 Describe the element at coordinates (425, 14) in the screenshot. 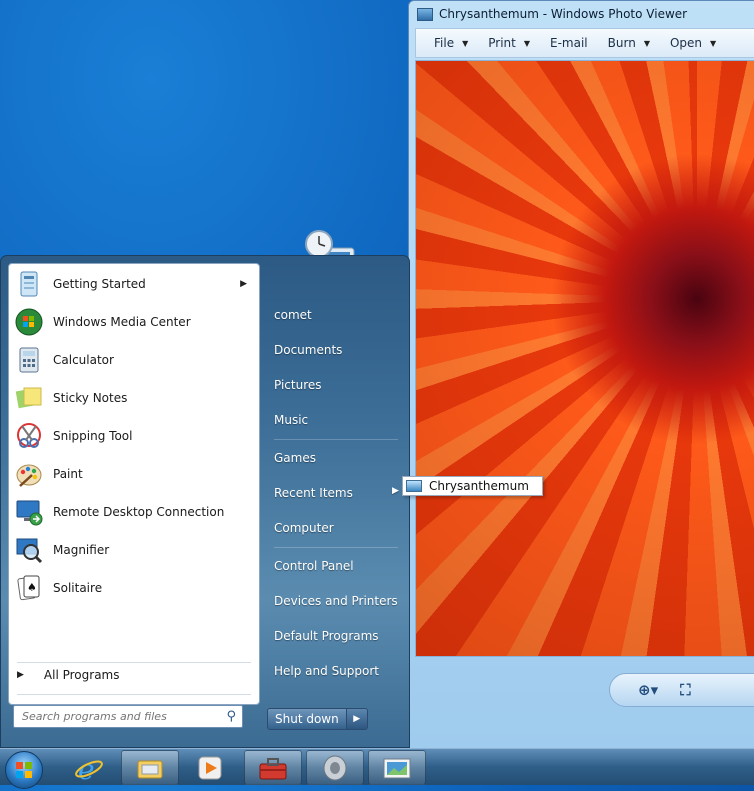

I see `photo-viewer-app-icon` at that location.